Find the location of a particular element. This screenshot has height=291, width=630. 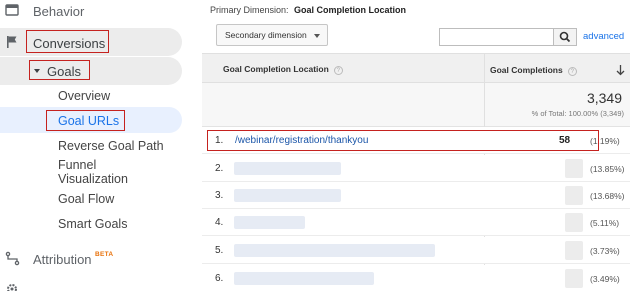

row-percent: (3.49%) is located at coordinates (605, 279).